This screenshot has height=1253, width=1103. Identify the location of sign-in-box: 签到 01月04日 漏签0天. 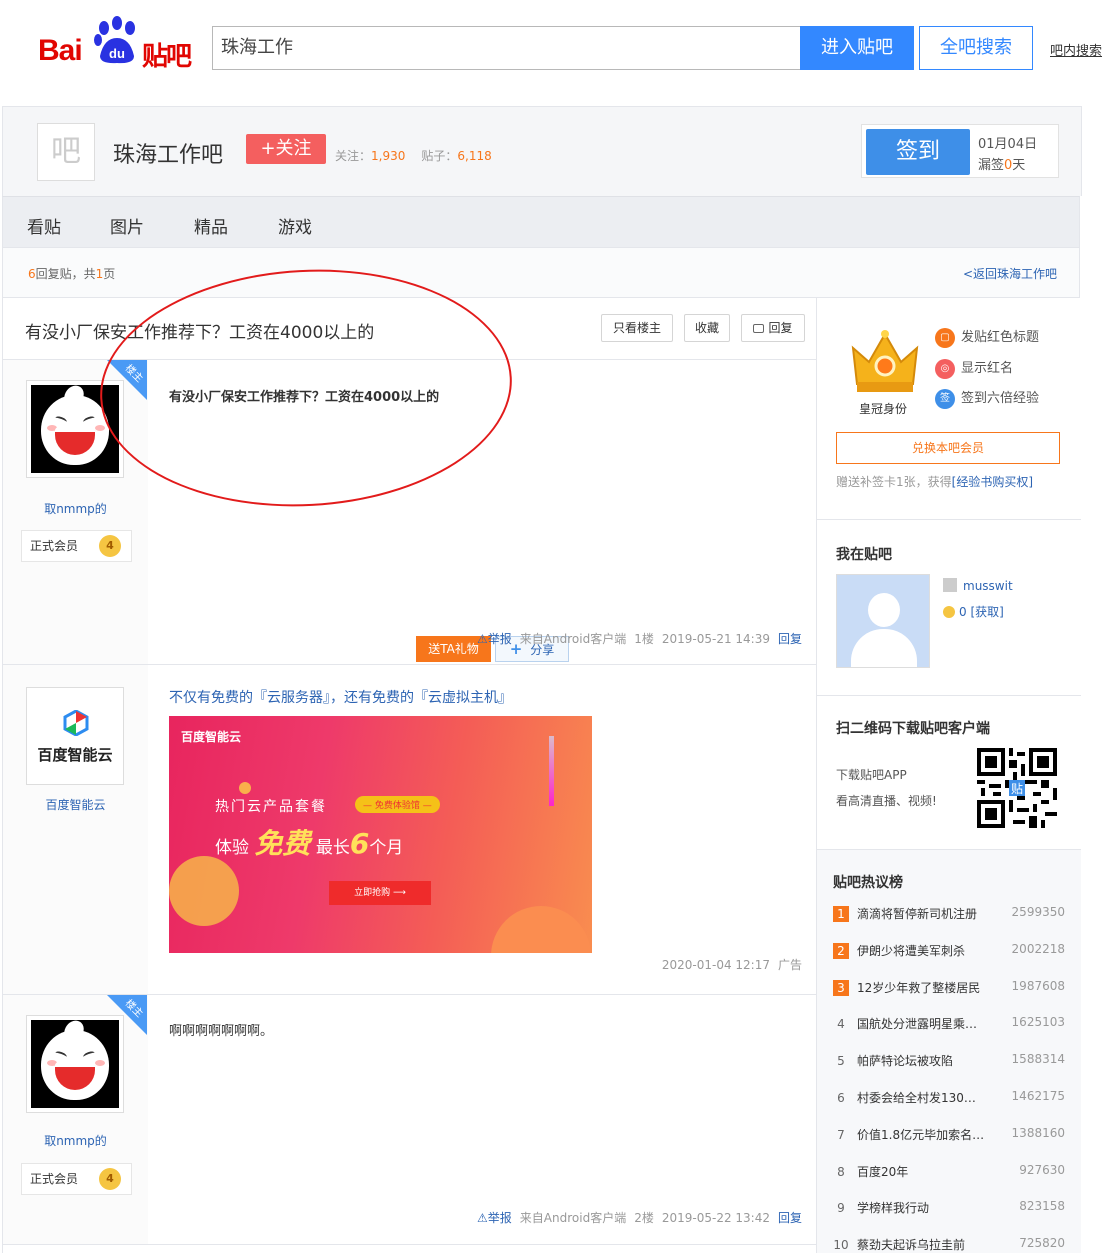
(960, 151).